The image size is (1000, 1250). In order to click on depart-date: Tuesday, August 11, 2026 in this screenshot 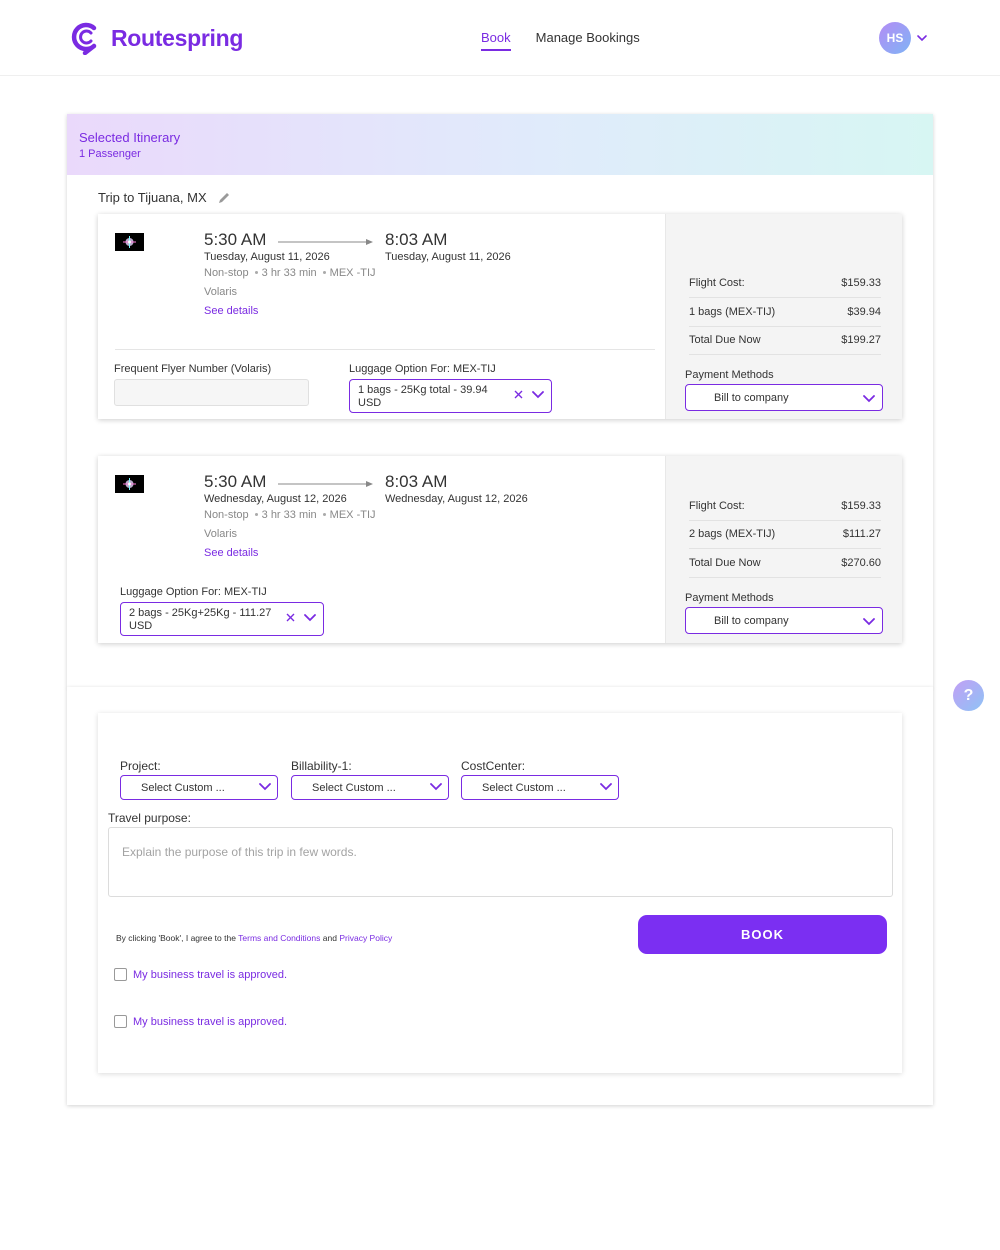, I will do `click(267, 257)`.